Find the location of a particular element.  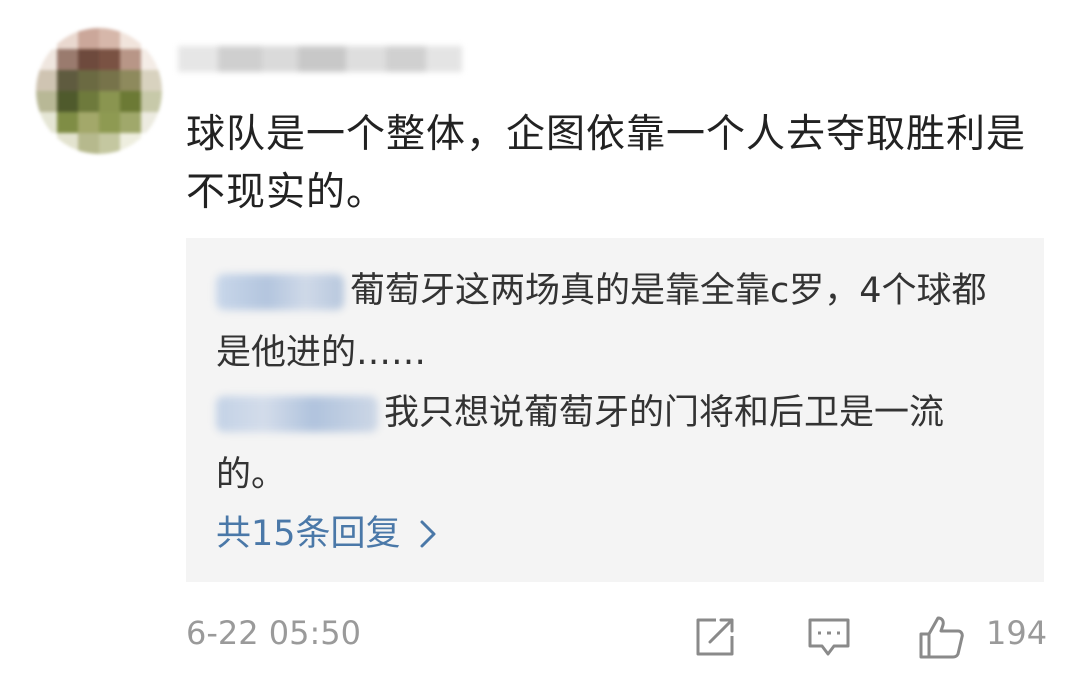

comment-text: 球队是一个整体，企图依靠一个人去夺取胜利是不现实的。 is located at coordinates (606, 163).